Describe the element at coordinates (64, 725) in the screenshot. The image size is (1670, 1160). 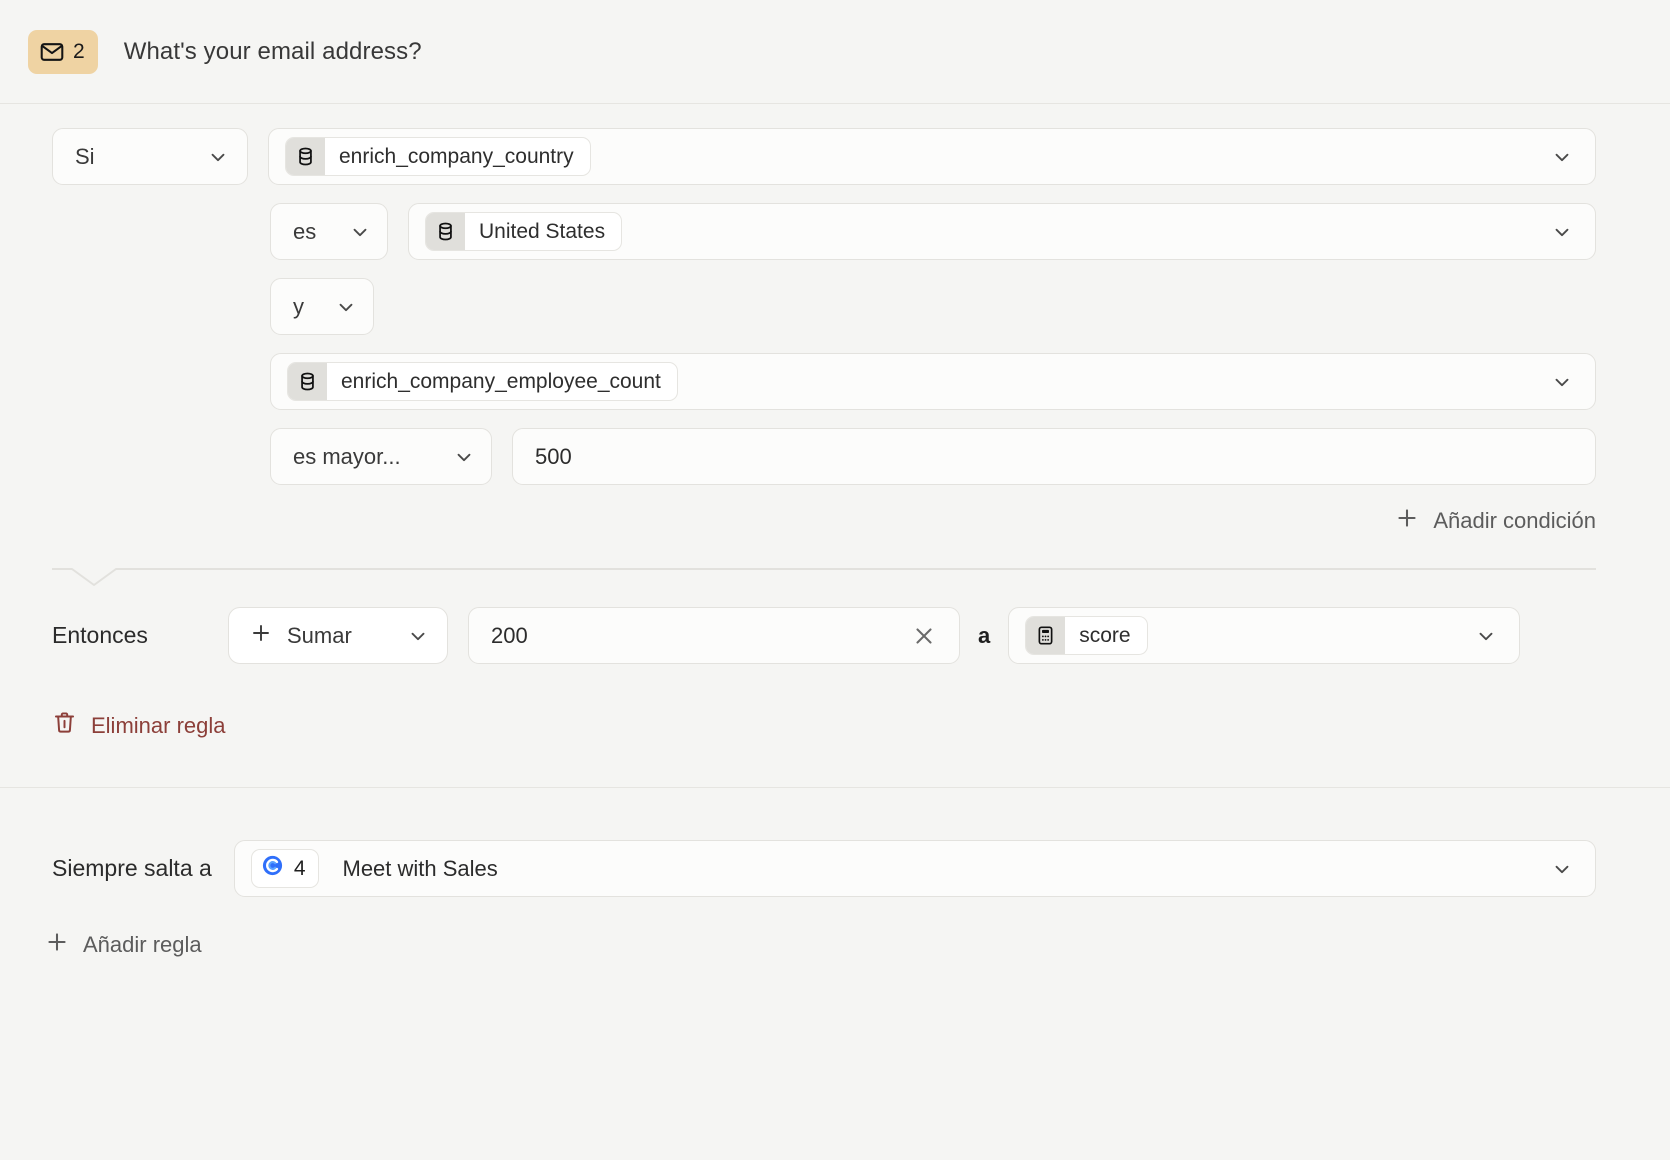
I see `trash-icon` at that location.